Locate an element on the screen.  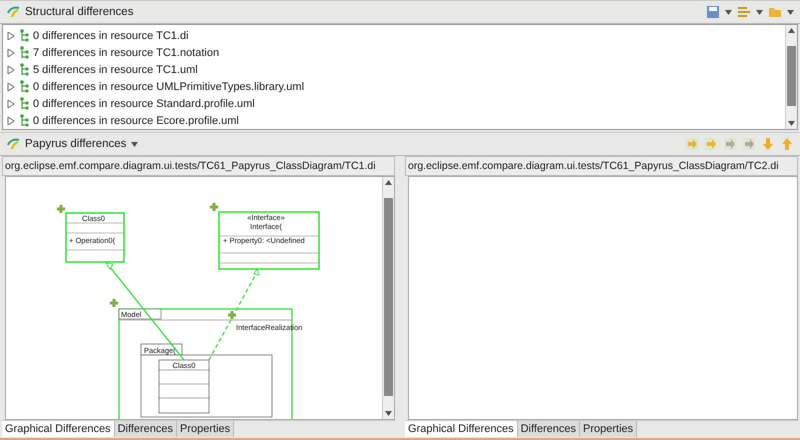
file-path: org.eclipse.emf.compare.diagram.ui.tests/TC61_Papyrus_ClassDiagram/TC2.di is located at coordinates (601, 166).